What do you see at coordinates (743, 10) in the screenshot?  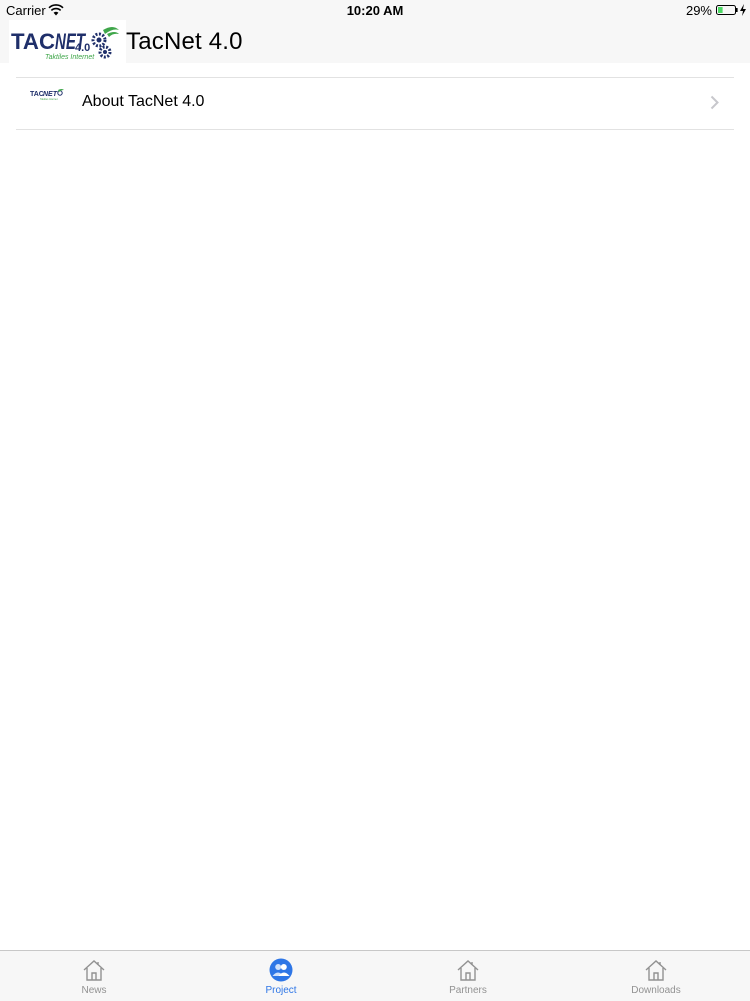 I see `charging-icon` at bounding box center [743, 10].